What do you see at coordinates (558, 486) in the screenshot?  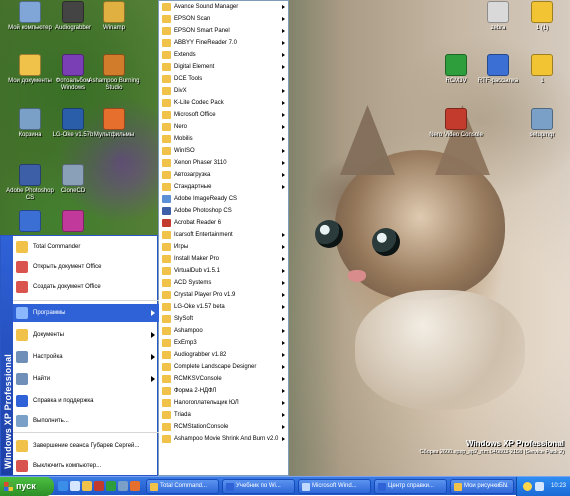 I see `clock: 10:23` at bounding box center [558, 486].